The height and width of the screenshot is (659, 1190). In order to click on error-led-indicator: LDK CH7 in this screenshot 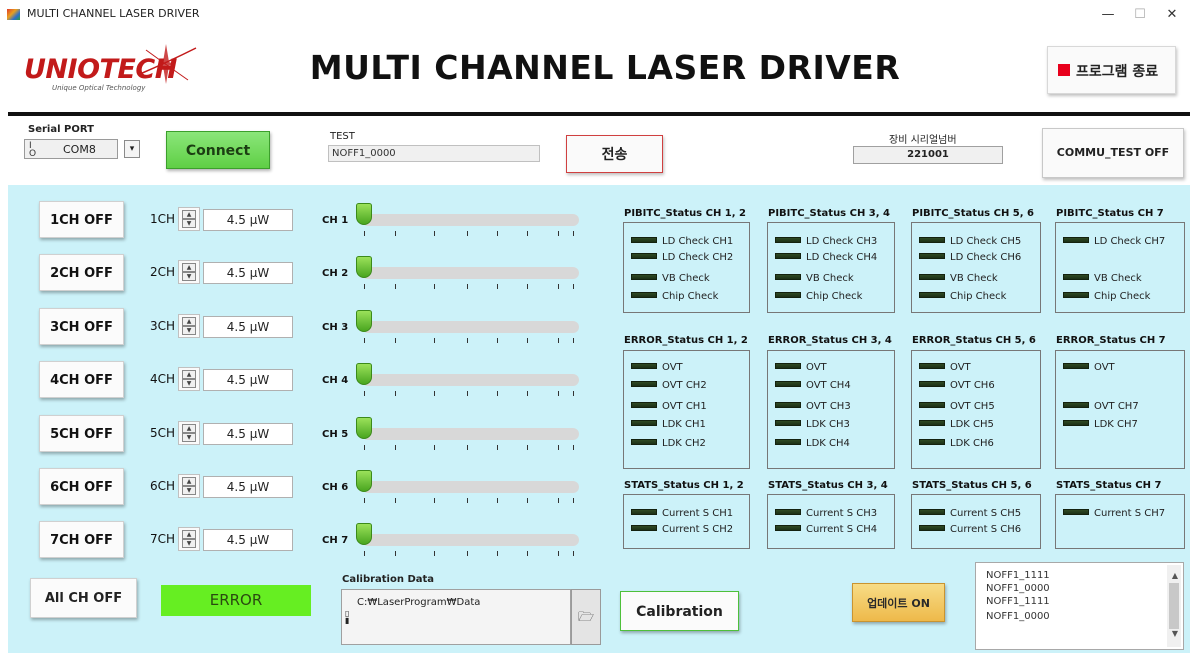, I will do `click(1100, 425)`.